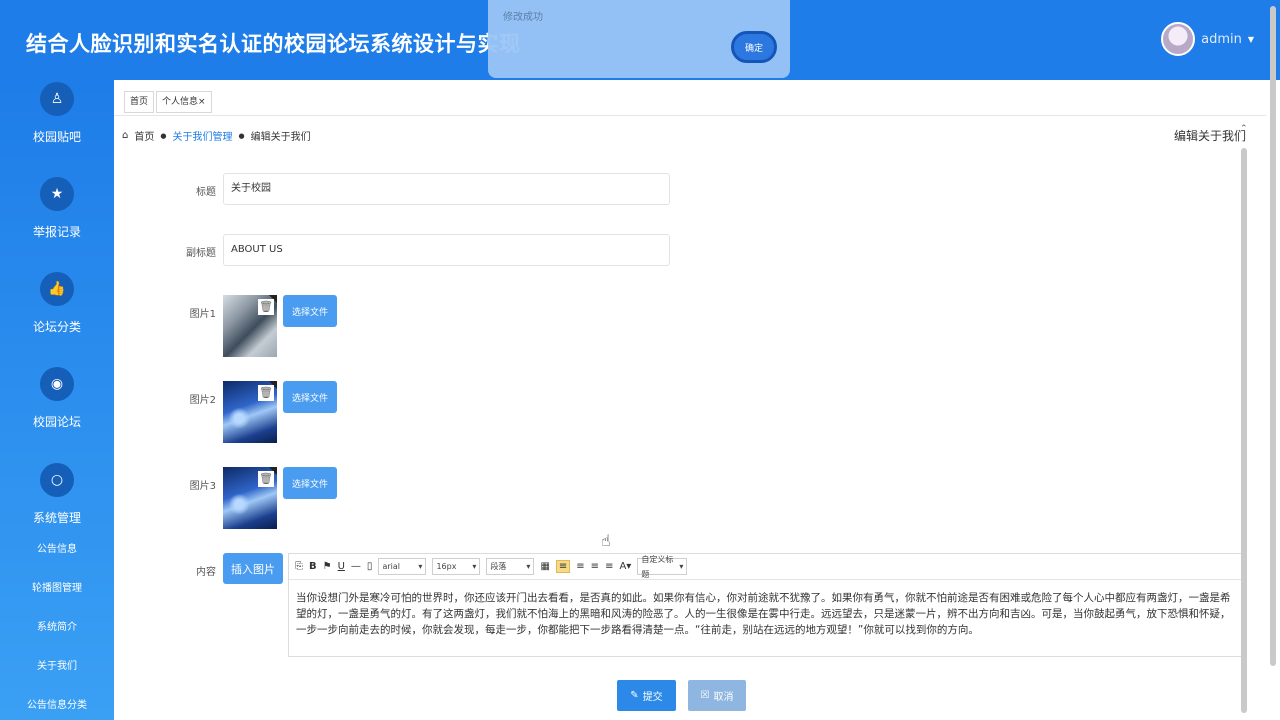 This screenshot has width=1280, height=720. I want to click on user-menu: admin ▼, so click(1207, 39).